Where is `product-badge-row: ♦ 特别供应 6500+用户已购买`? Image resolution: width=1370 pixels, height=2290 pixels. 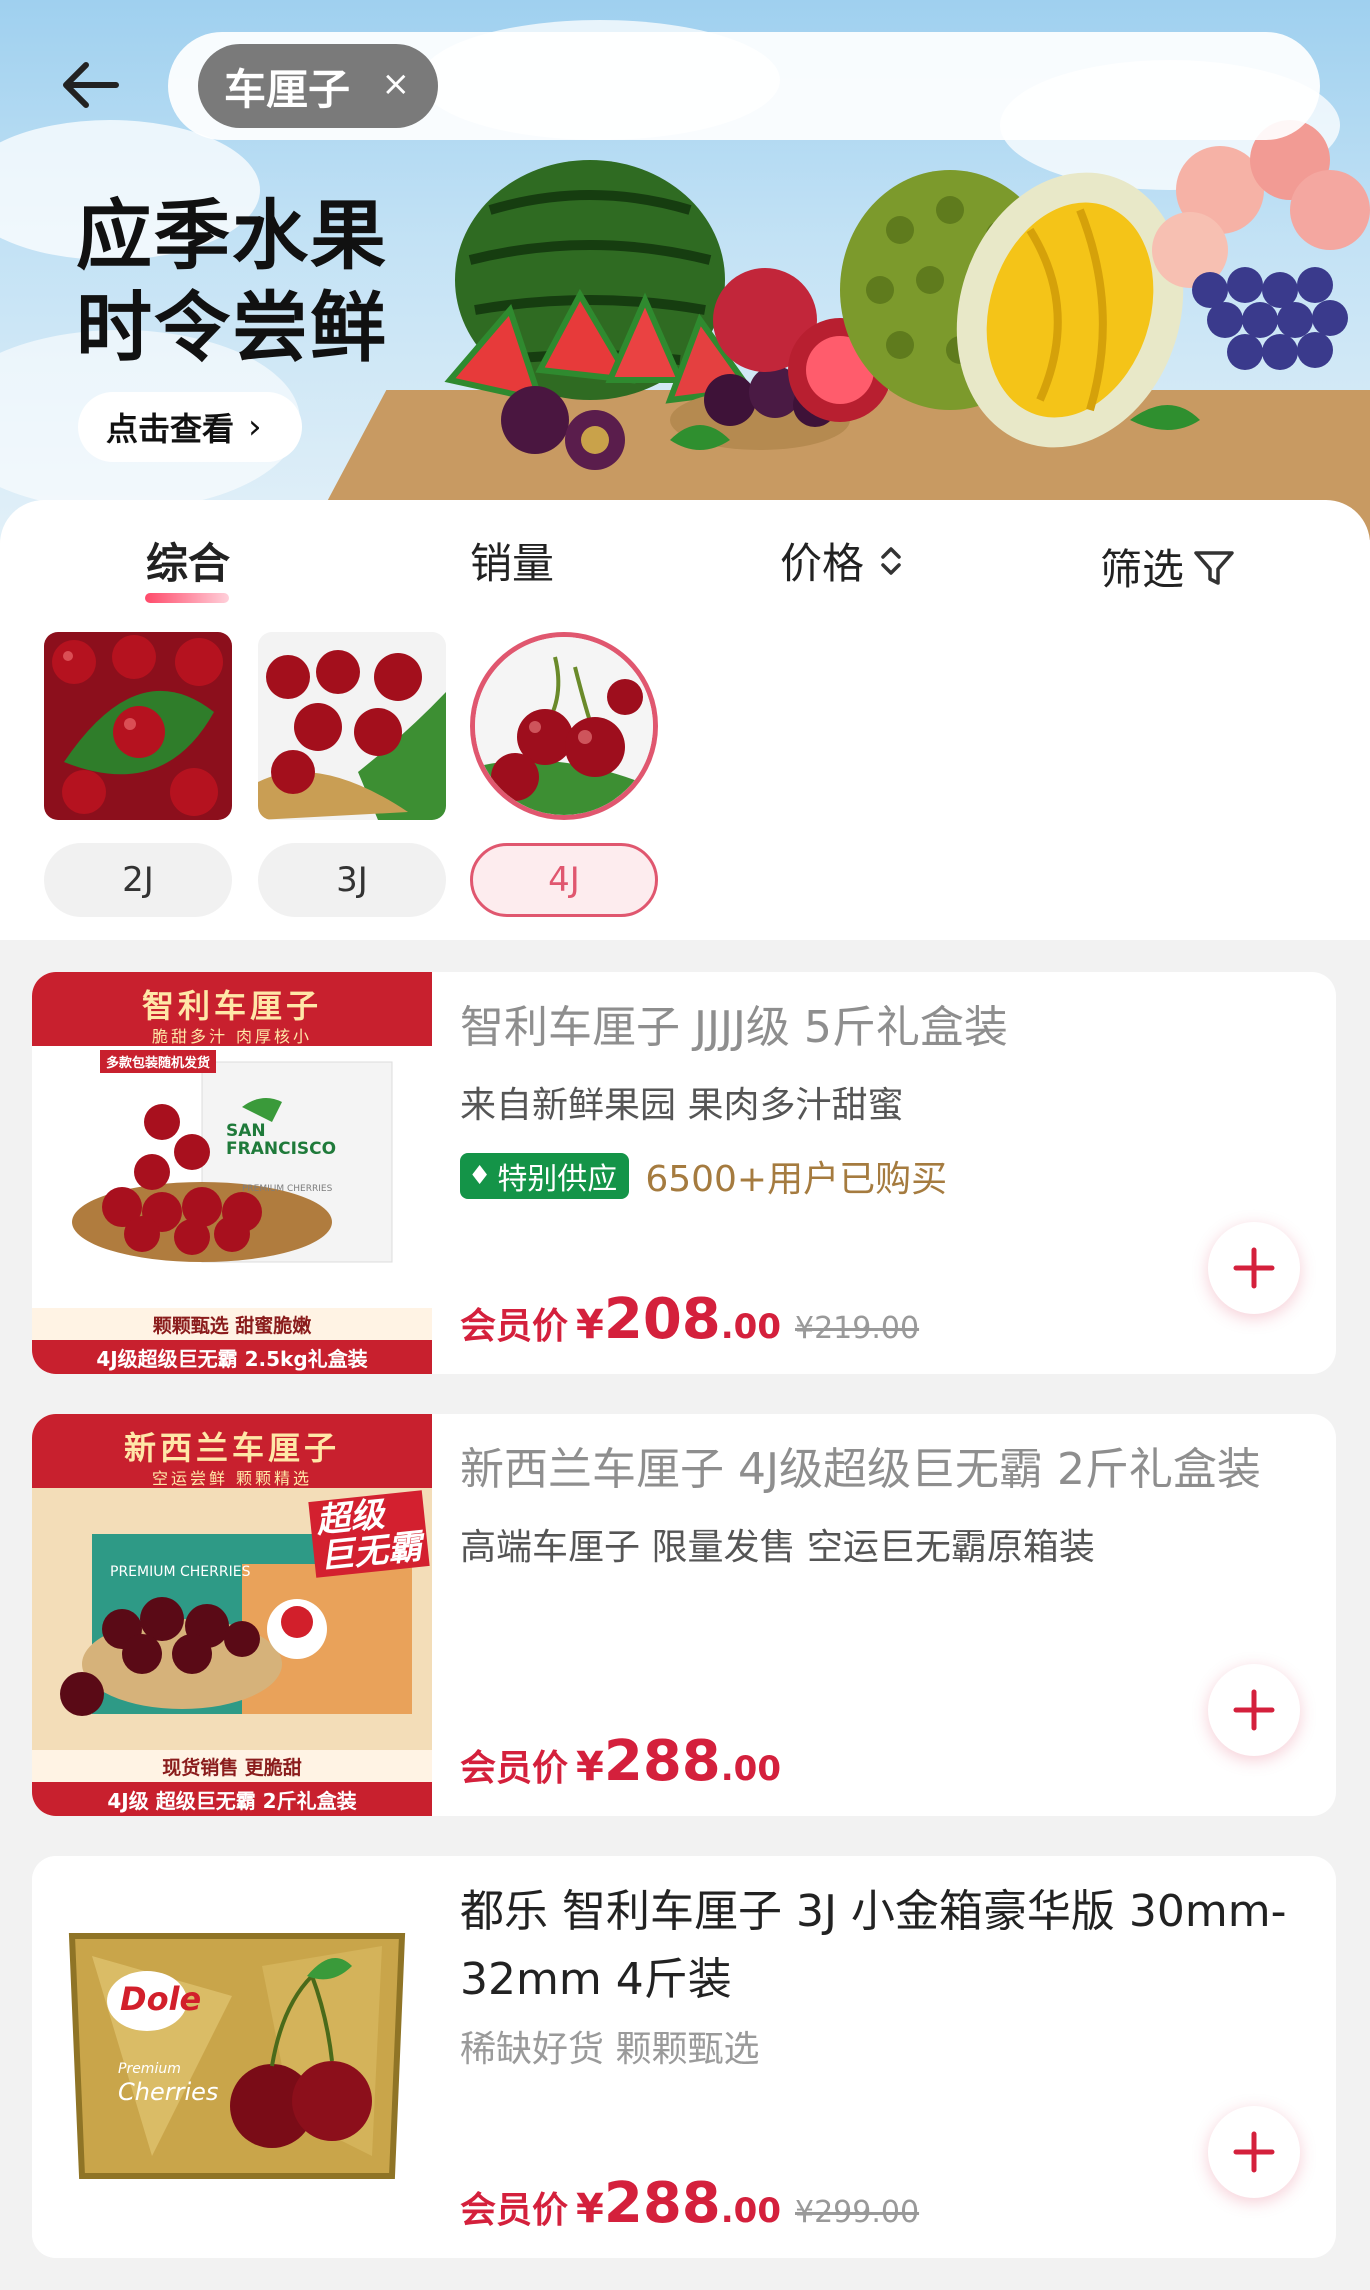 product-badge-row: ♦ 特别供应 6500+用户已购买 is located at coordinates (703, 1176).